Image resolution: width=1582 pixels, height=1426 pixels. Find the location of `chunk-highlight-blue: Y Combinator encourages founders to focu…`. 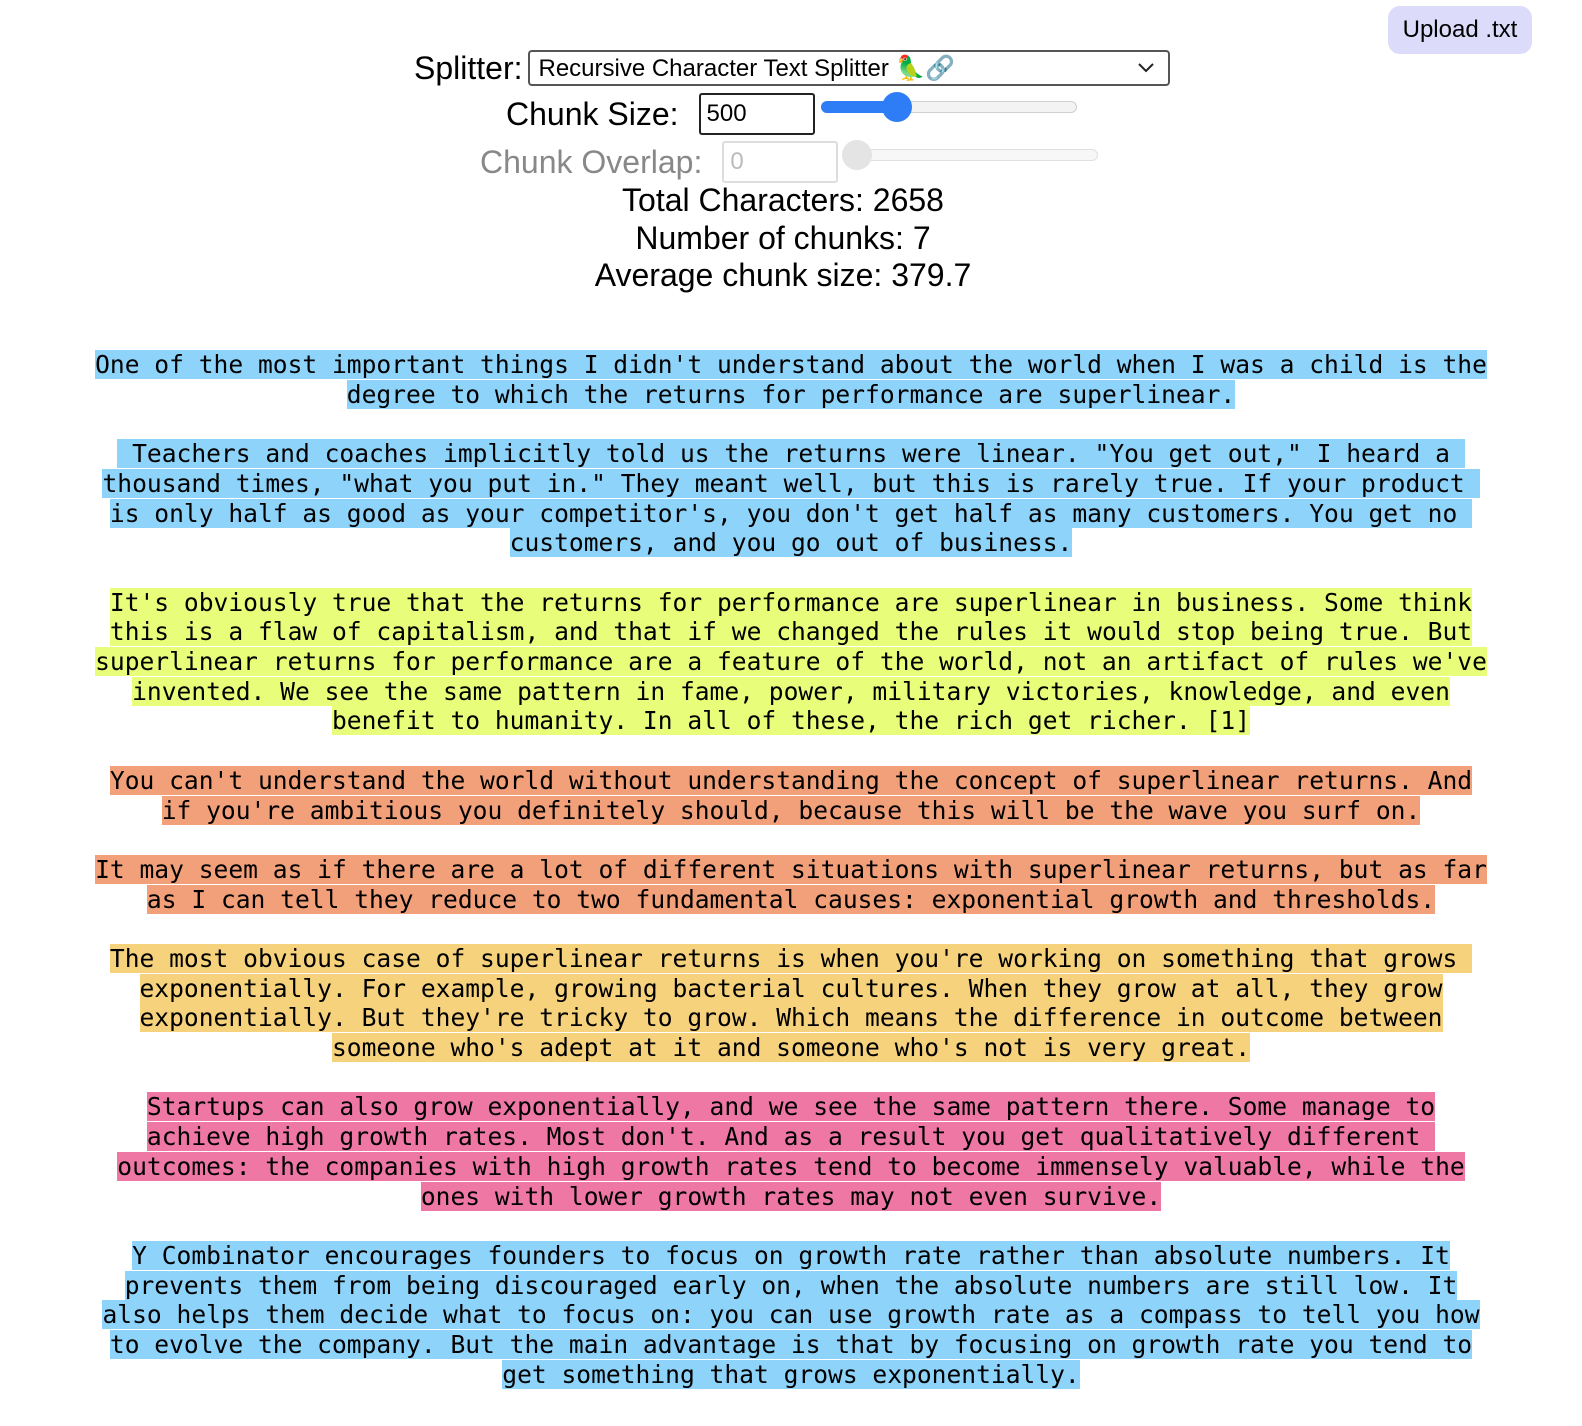

chunk-highlight-blue: Y Combinator encourages founders to focu… is located at coordinates (791, 1255).